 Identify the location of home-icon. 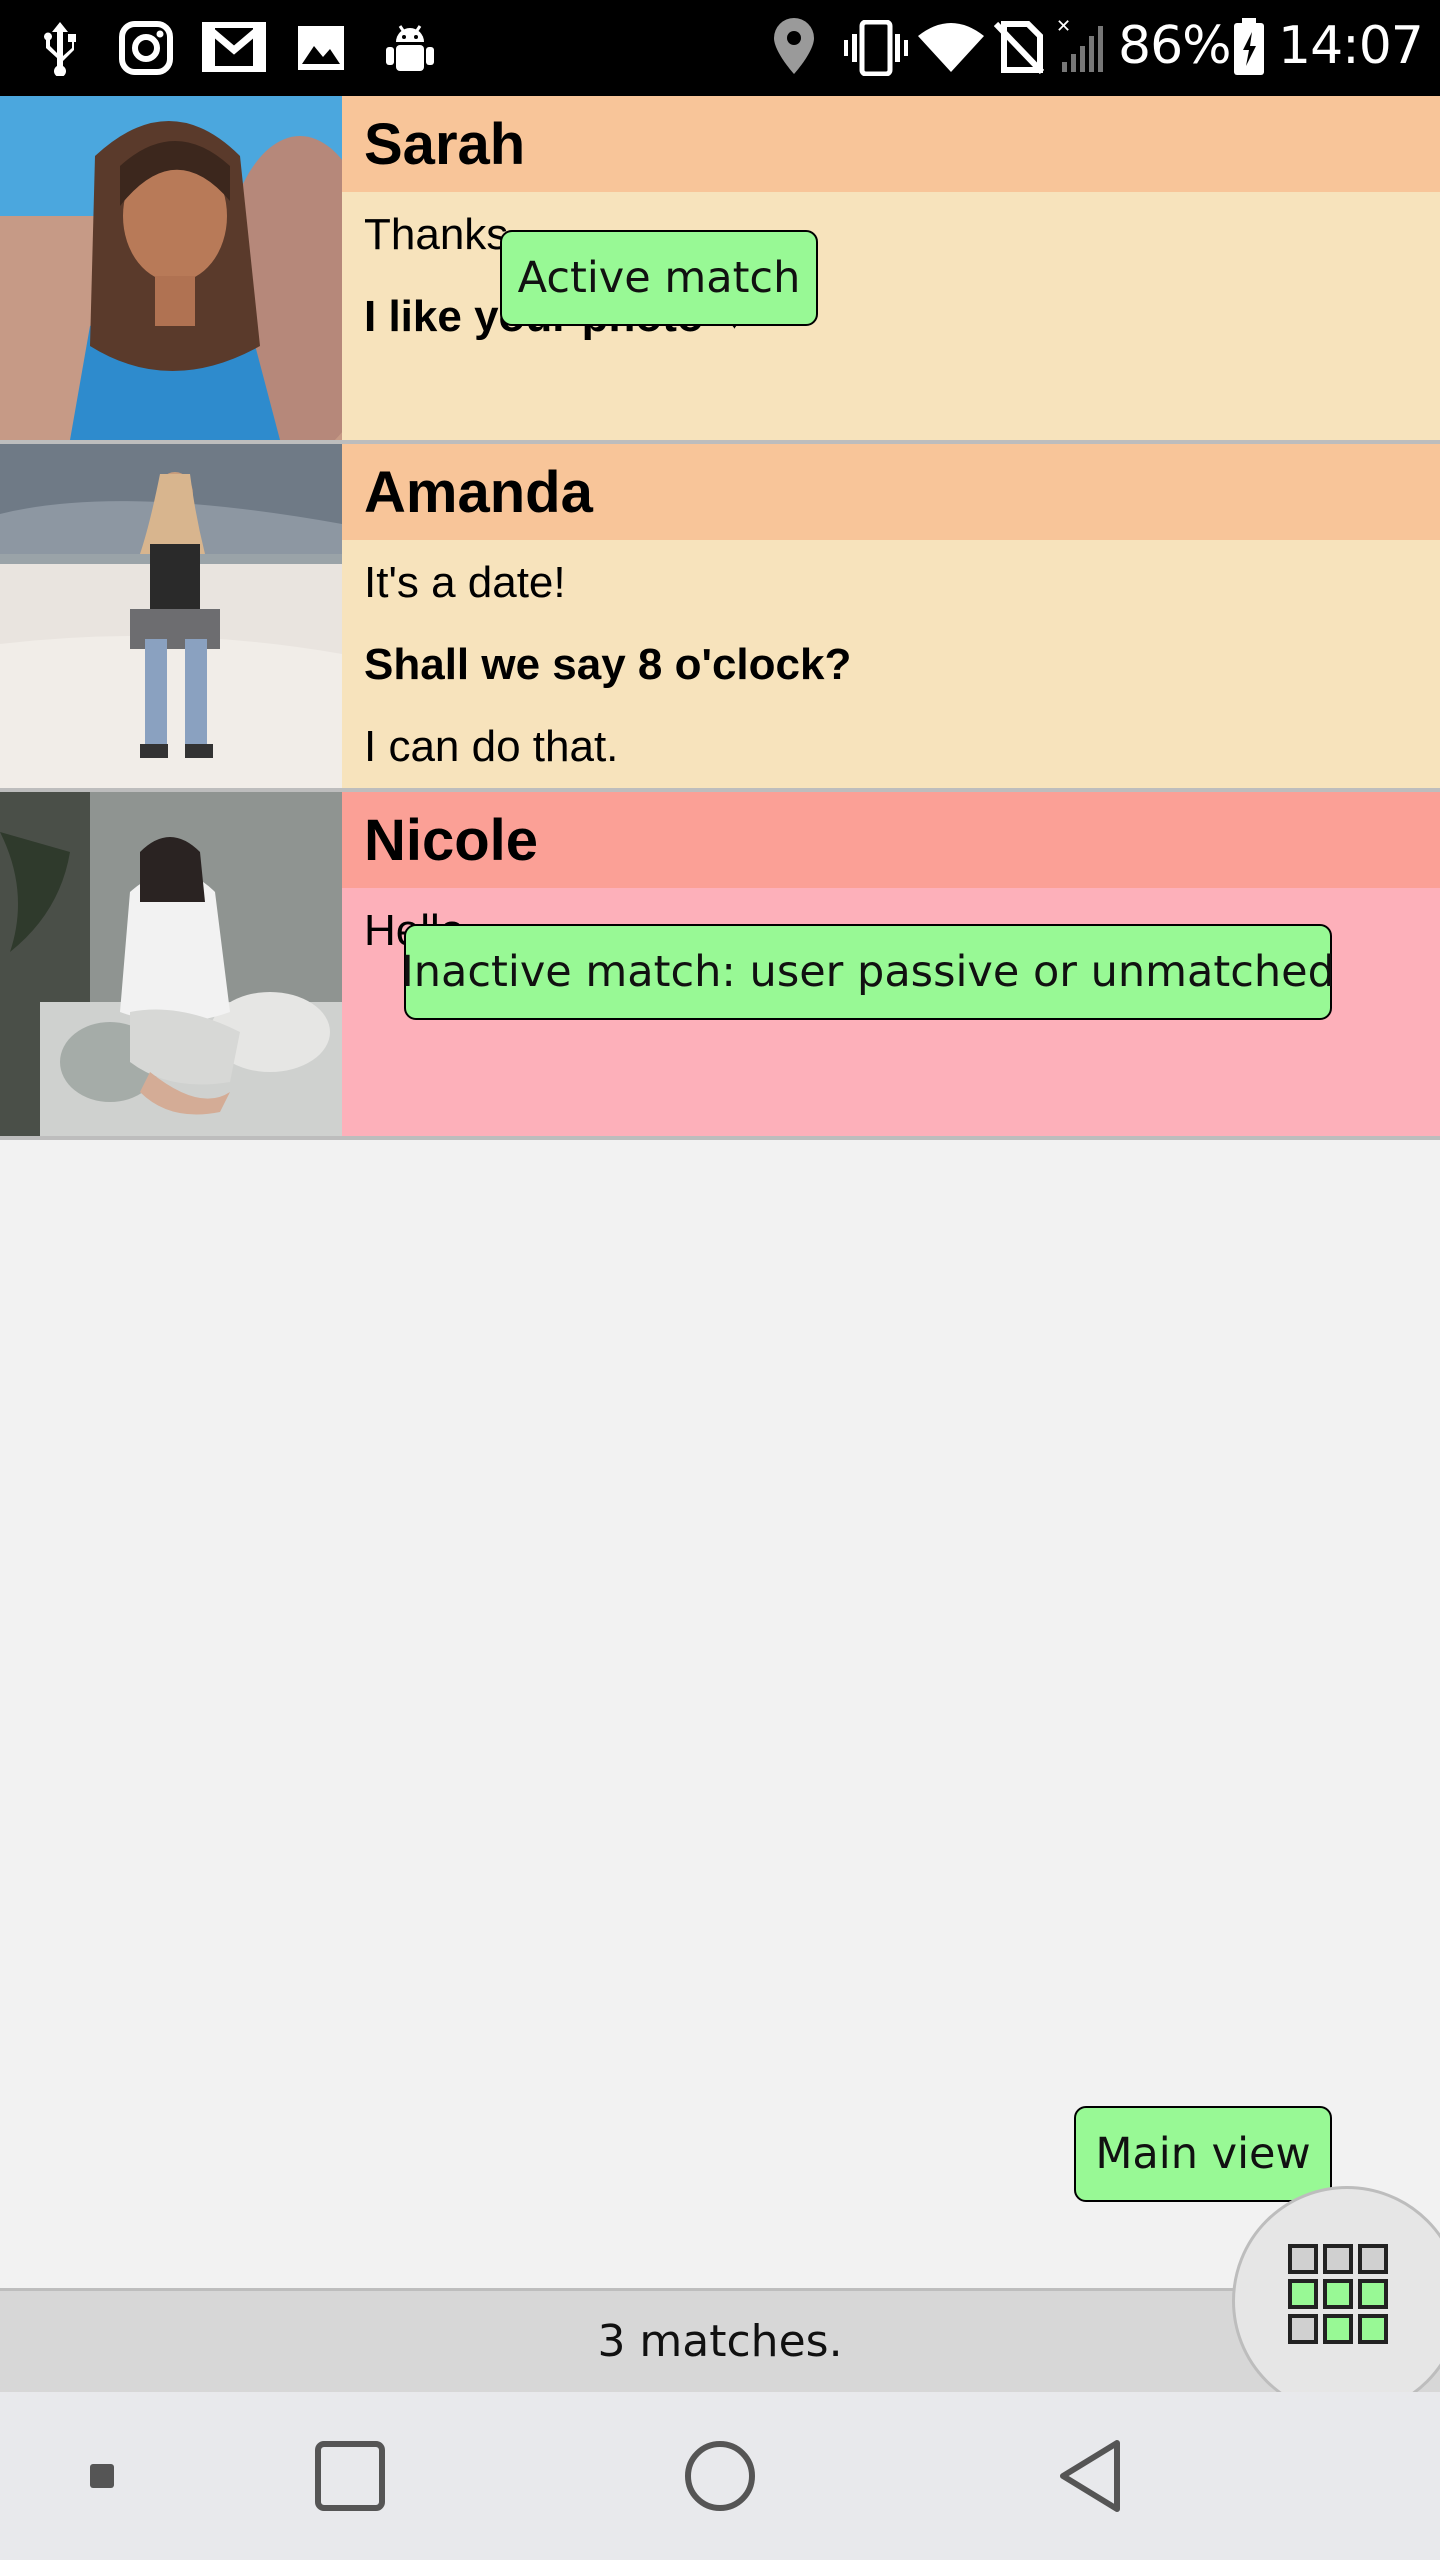
(720, 2476).